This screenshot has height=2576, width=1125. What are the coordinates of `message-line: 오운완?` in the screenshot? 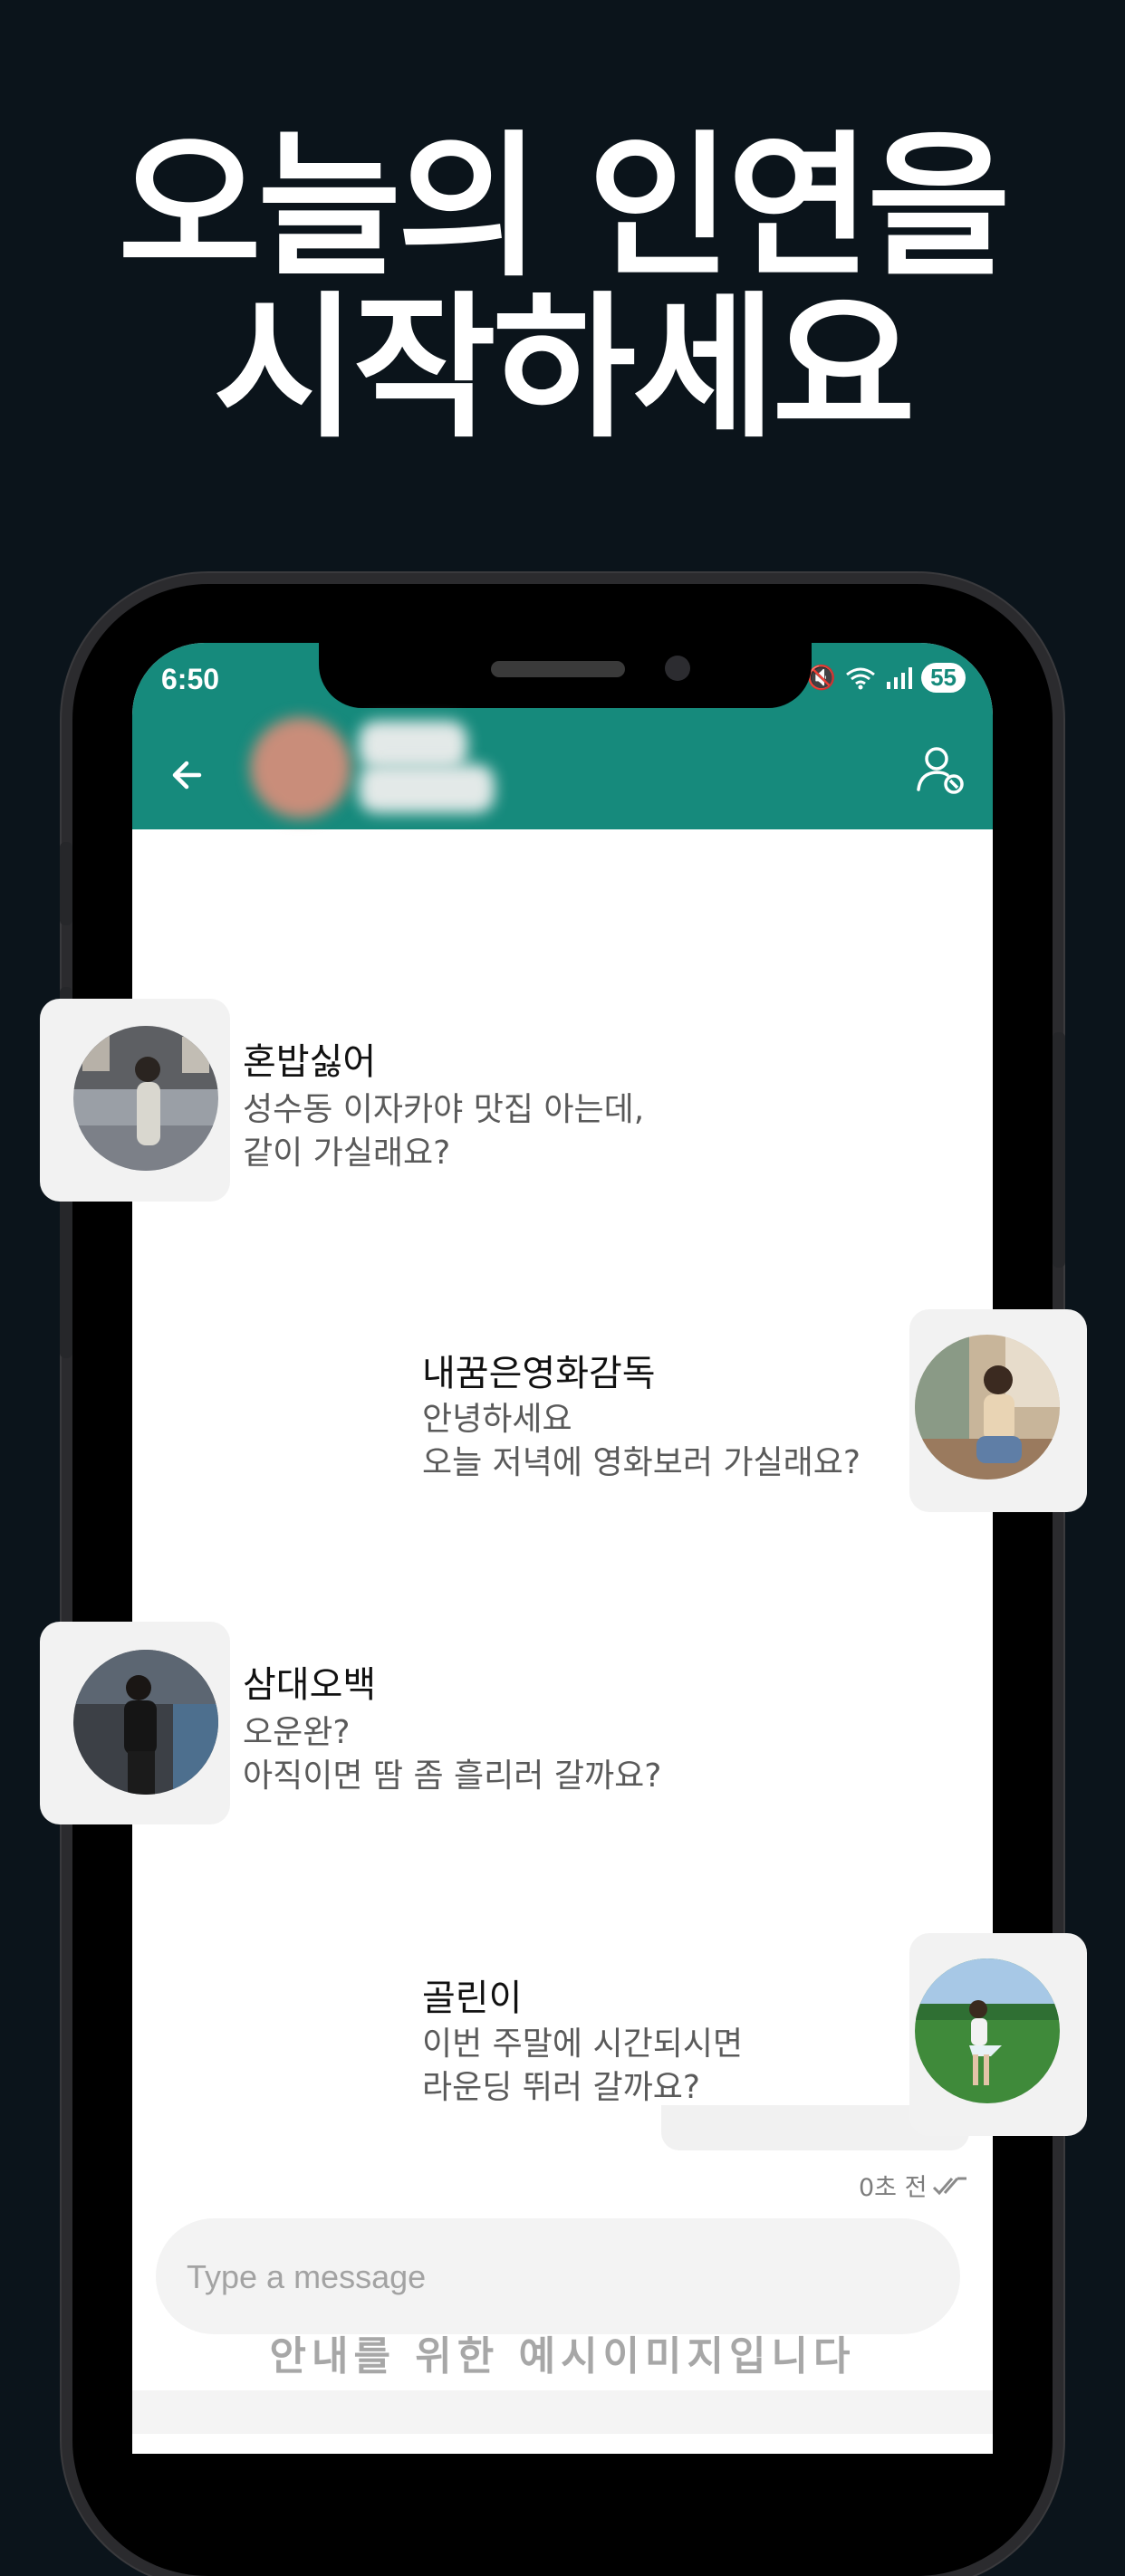 It's located at (297, 1732).